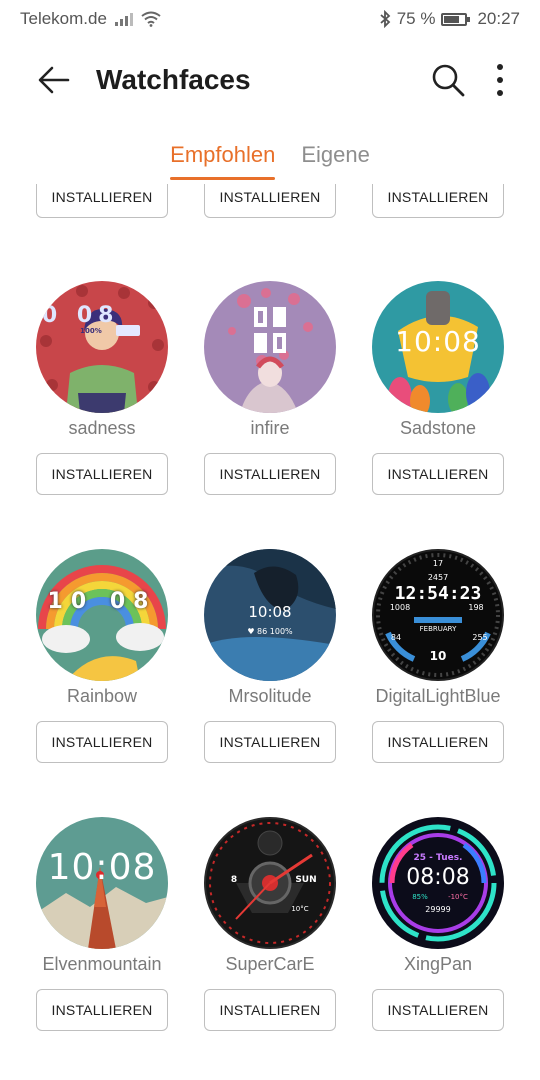 Image resolution: width=540 pixels, height=1080 pixels. Describe the element at coordinates (123, 19) in the screenshot. I see `signal-icon` at that location.